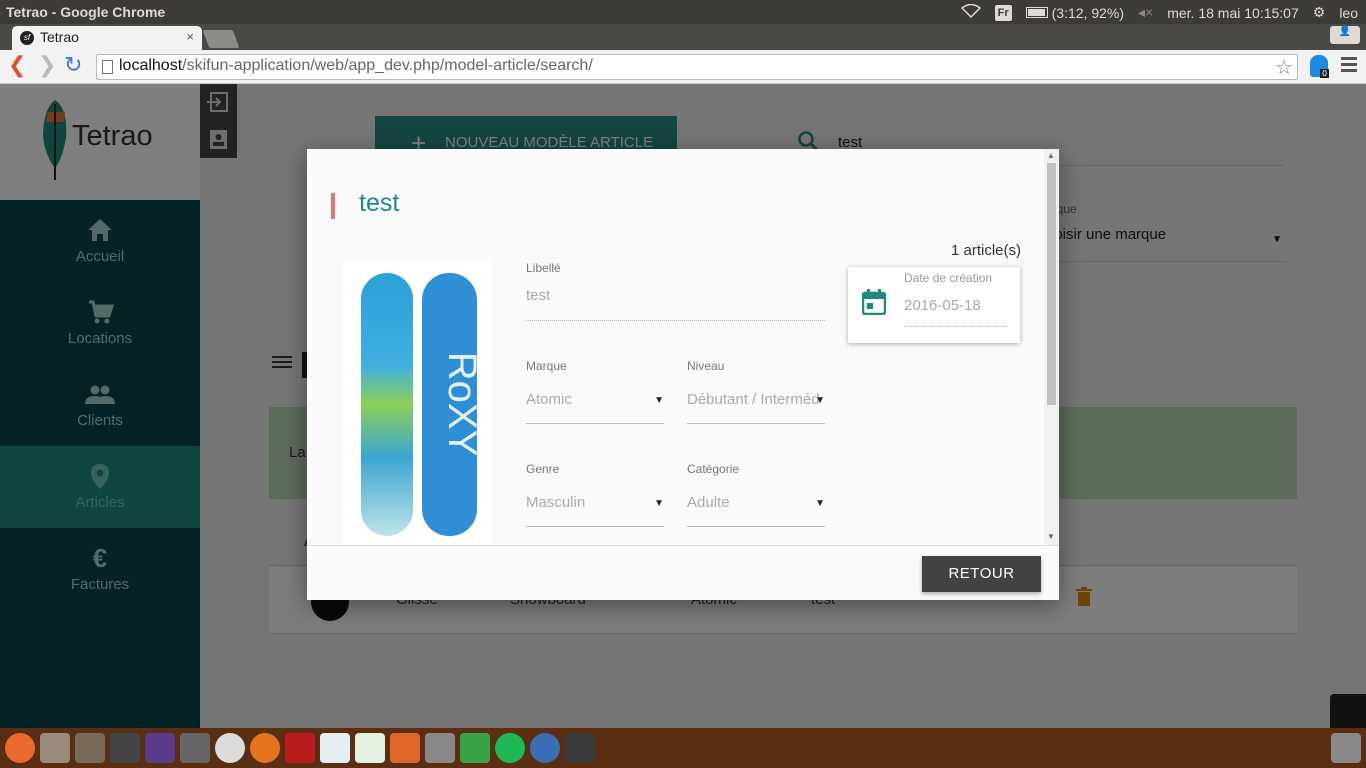  What do you see at coordinates (549, 399) in the screenshot?
I see `marque-value: Atomic` at bounding box center [549, 399].